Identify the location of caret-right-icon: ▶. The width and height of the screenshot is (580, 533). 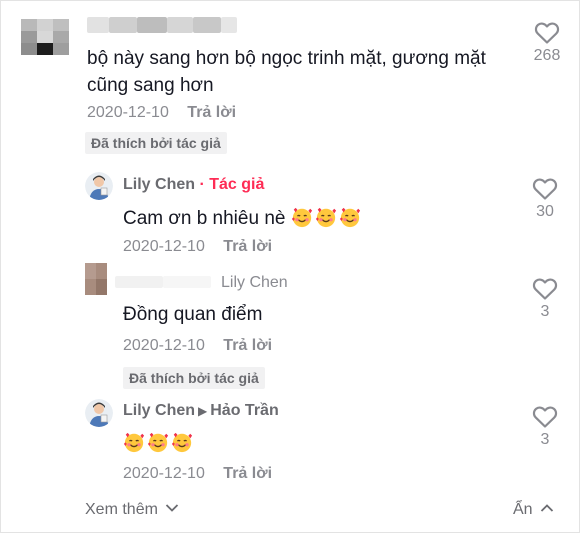
(203, 411).